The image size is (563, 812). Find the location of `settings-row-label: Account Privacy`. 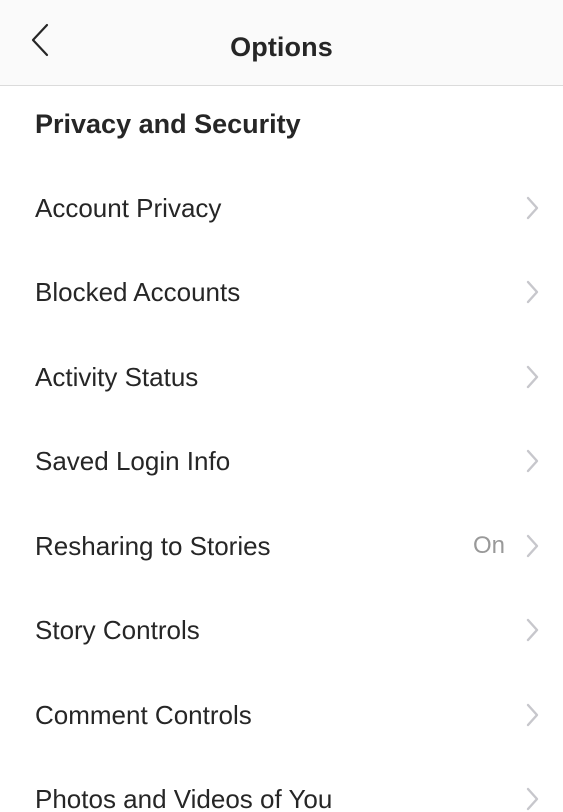

settings-row-label: Account Privacy is located at coordinates (128, 208).